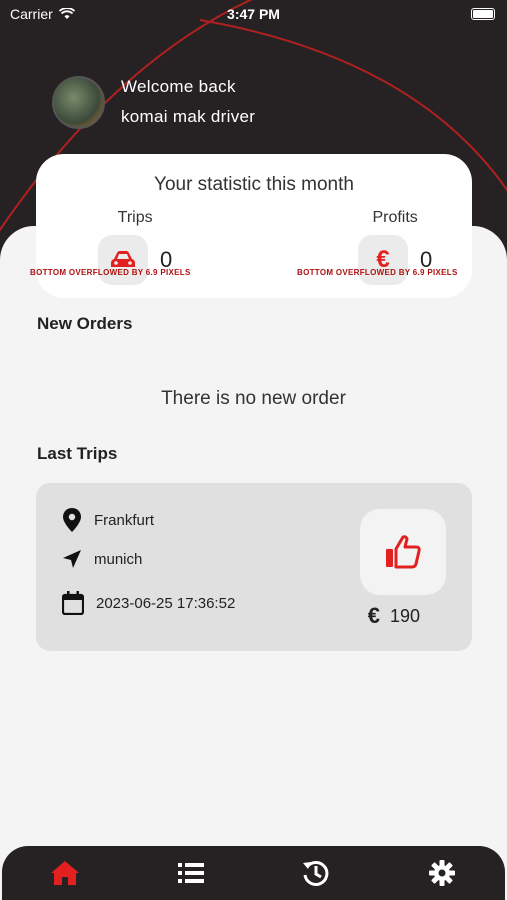  I want to click on trip-destination: munich, so click(102, 559).